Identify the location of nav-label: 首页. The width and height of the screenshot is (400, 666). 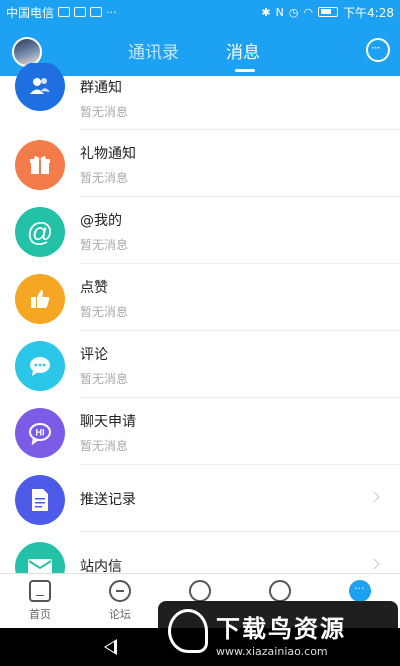
(40, 614).